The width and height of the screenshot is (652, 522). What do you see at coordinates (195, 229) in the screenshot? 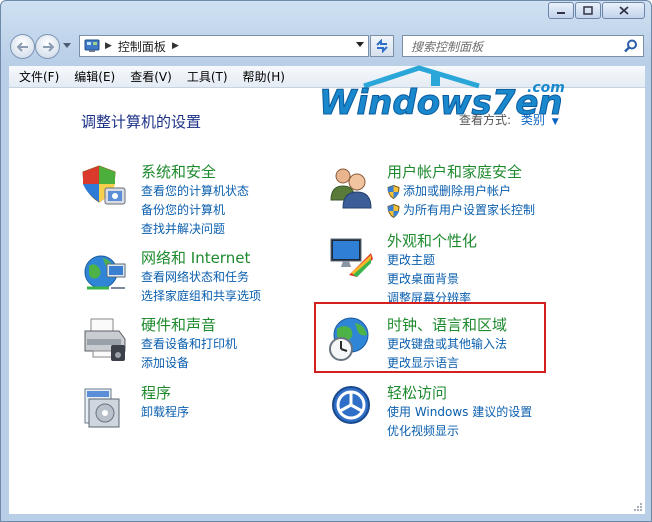
I see `link-troubleshoot: 查找并解决问题` at bounding box center [195, 229].